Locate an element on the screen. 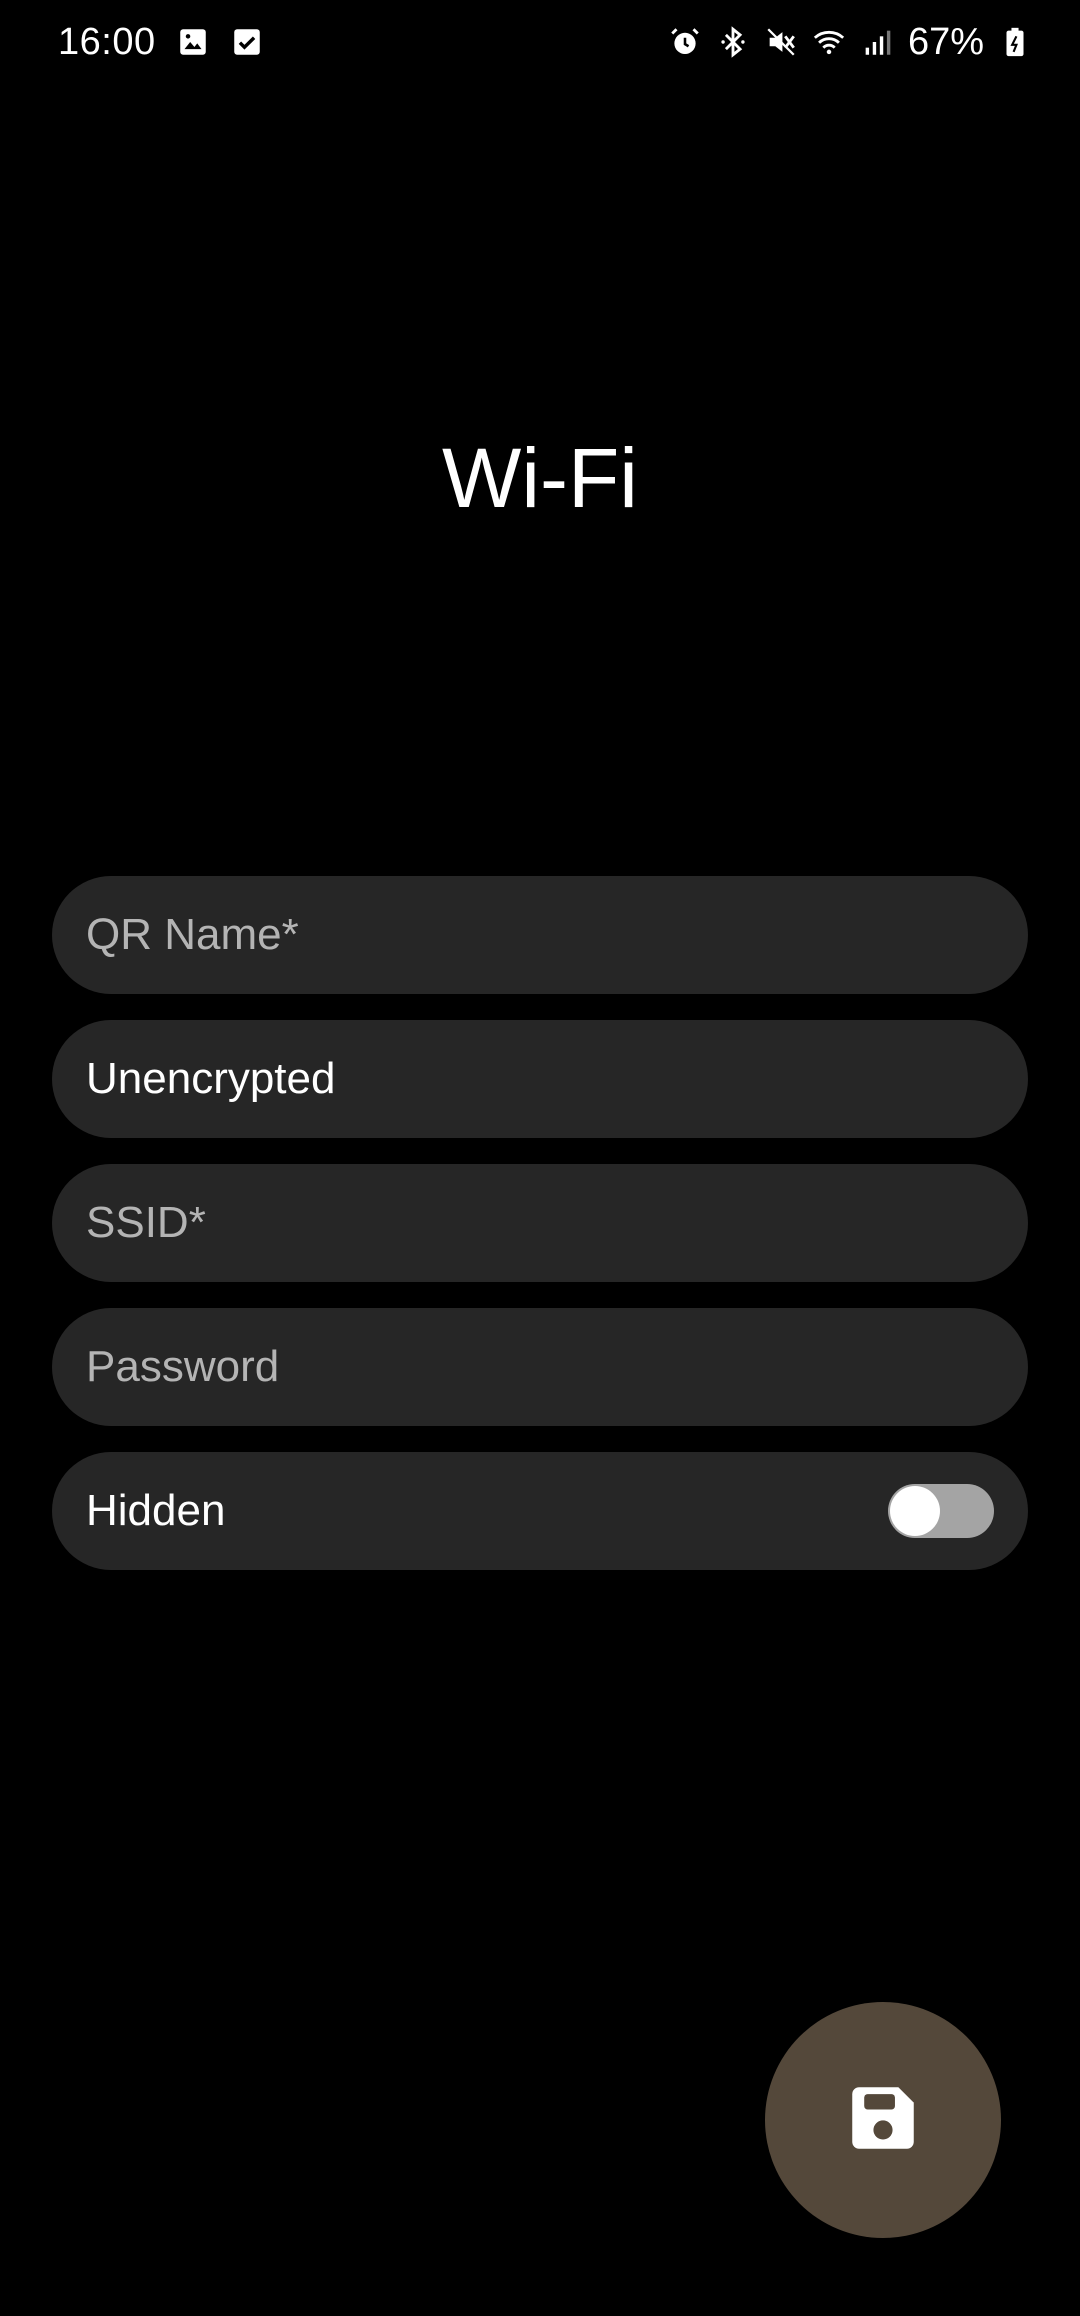 This screenshot has height=2316, width=1080. battery-percent: 67% is located at coordinates (945, 41).